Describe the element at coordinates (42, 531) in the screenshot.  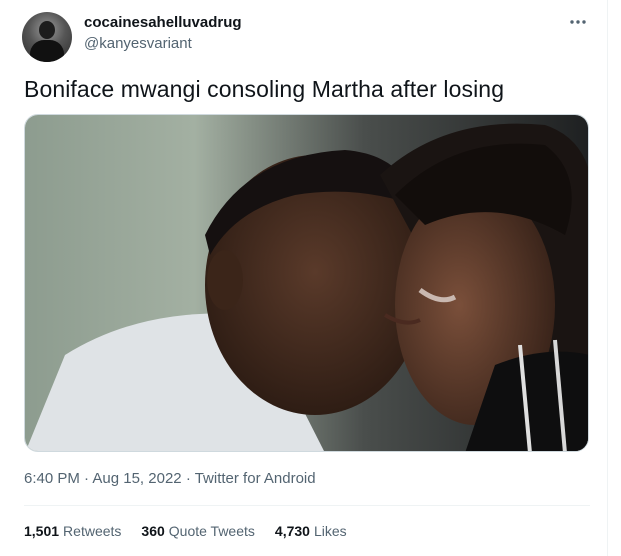
I see `retweets-count: 1,501` at that location.